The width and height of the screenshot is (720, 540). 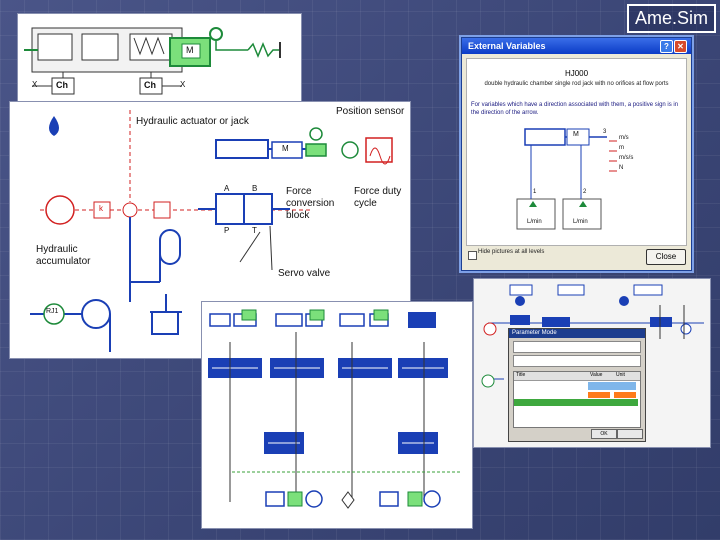 I want to click on param-path-field, so click(x=577, y=347).